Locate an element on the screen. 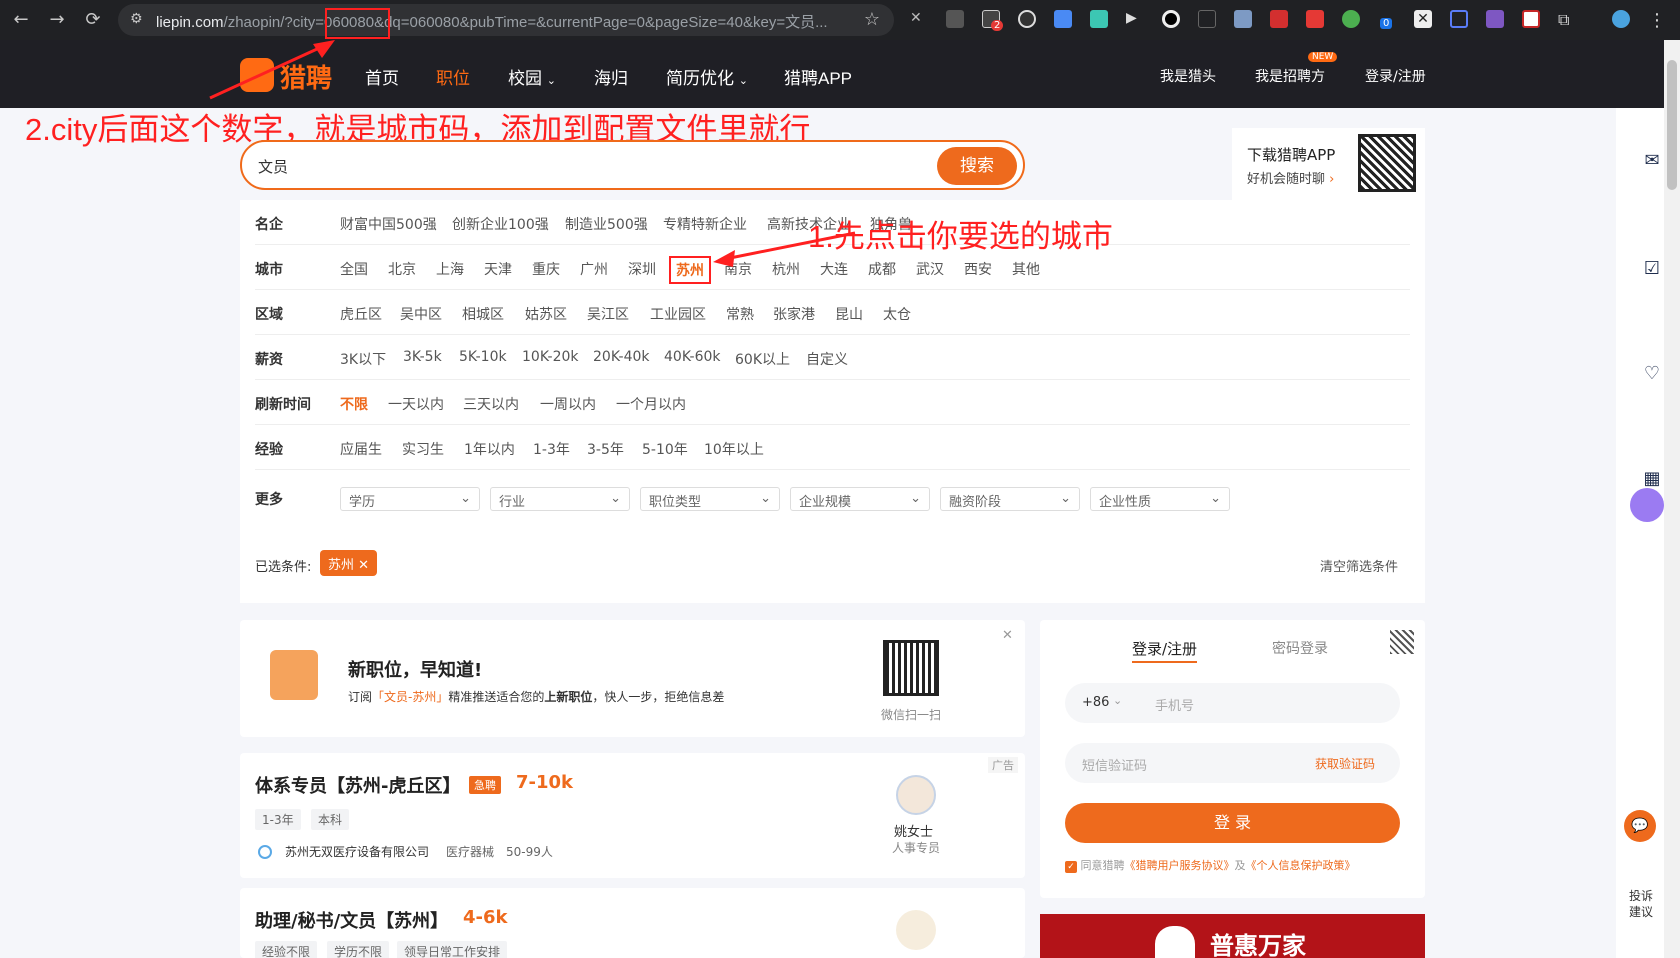 The image size is (1680, 958). filter-option: 成都 is located at coordinates (882, 269).